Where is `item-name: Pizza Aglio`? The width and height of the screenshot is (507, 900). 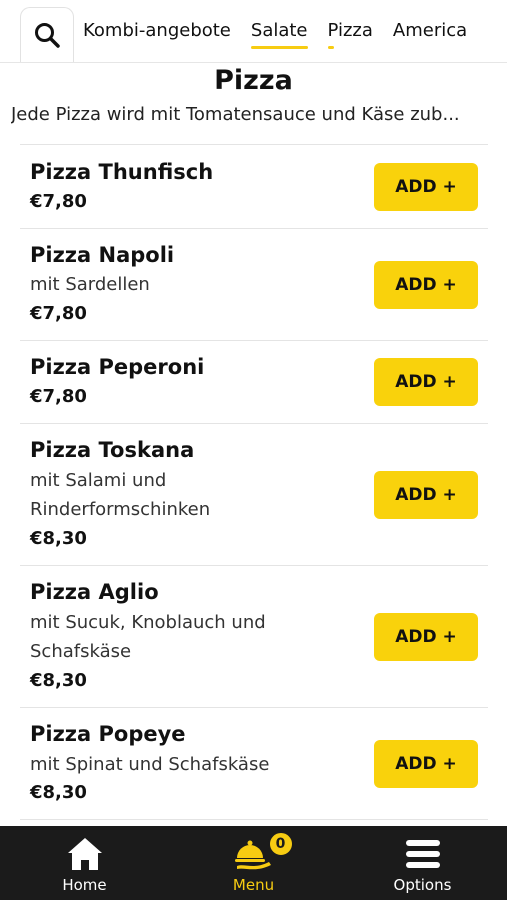 item-name: Pizza Aglio is located at coordinates (94, 592).